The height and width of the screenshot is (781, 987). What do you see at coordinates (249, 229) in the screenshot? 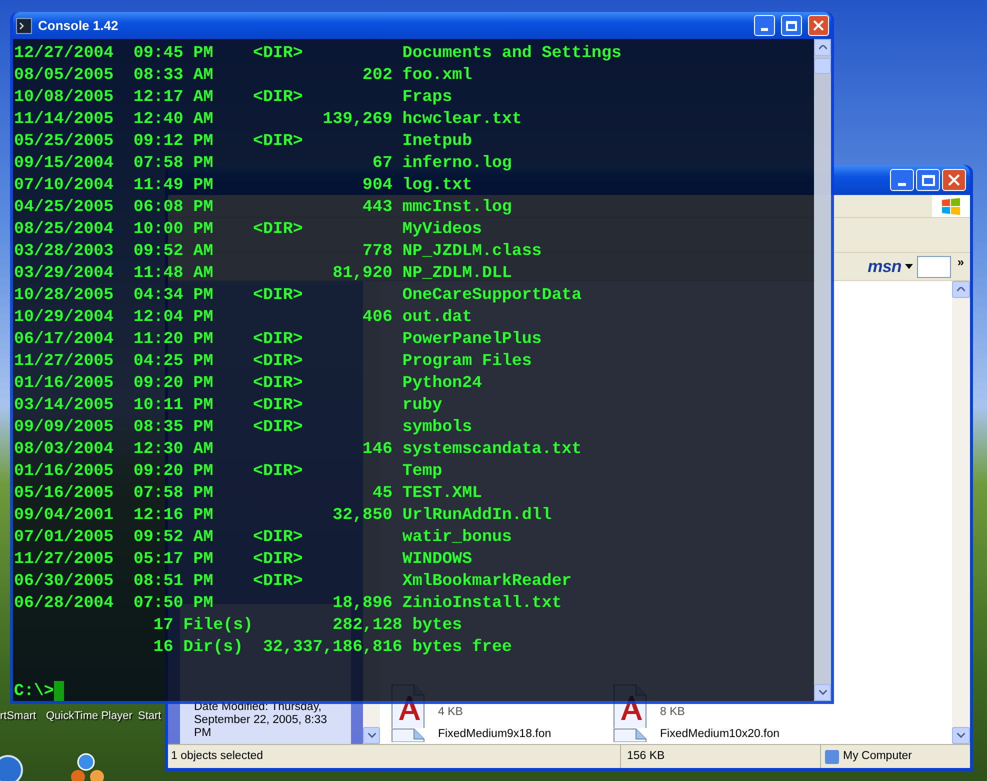
I see `console-line: 08/25/2004 10:00 PM <DIR> MyVideos` at bounding box center [249, 229].